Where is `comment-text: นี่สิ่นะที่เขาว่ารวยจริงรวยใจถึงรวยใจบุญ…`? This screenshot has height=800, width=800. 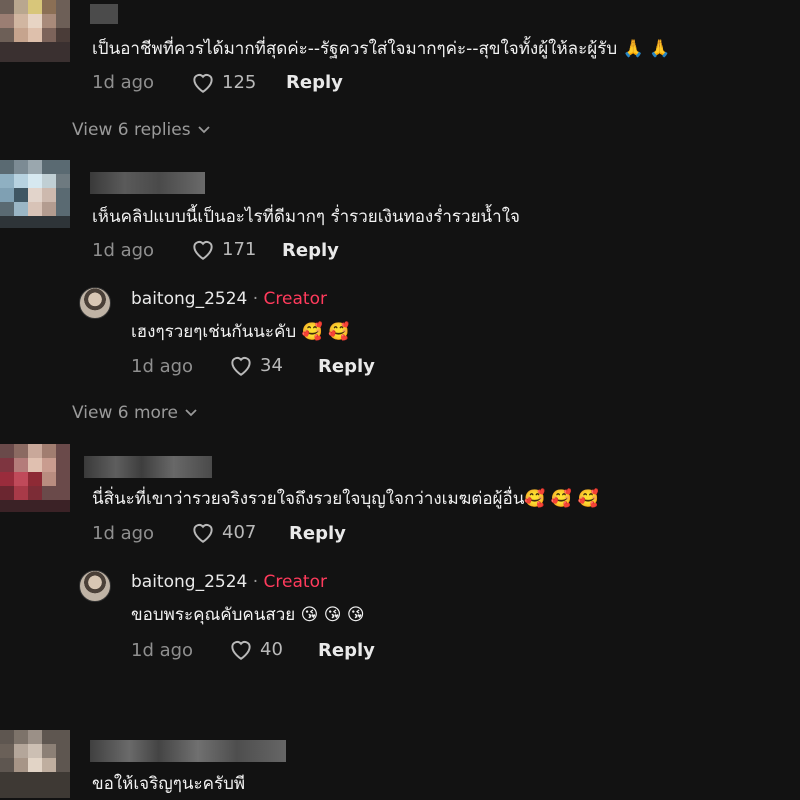 comment-text: นี่สิ่นะที่เขาว่ารวยจริงรวยใจถึงรวยใจบุญ… is located at coordinates (345, 499).